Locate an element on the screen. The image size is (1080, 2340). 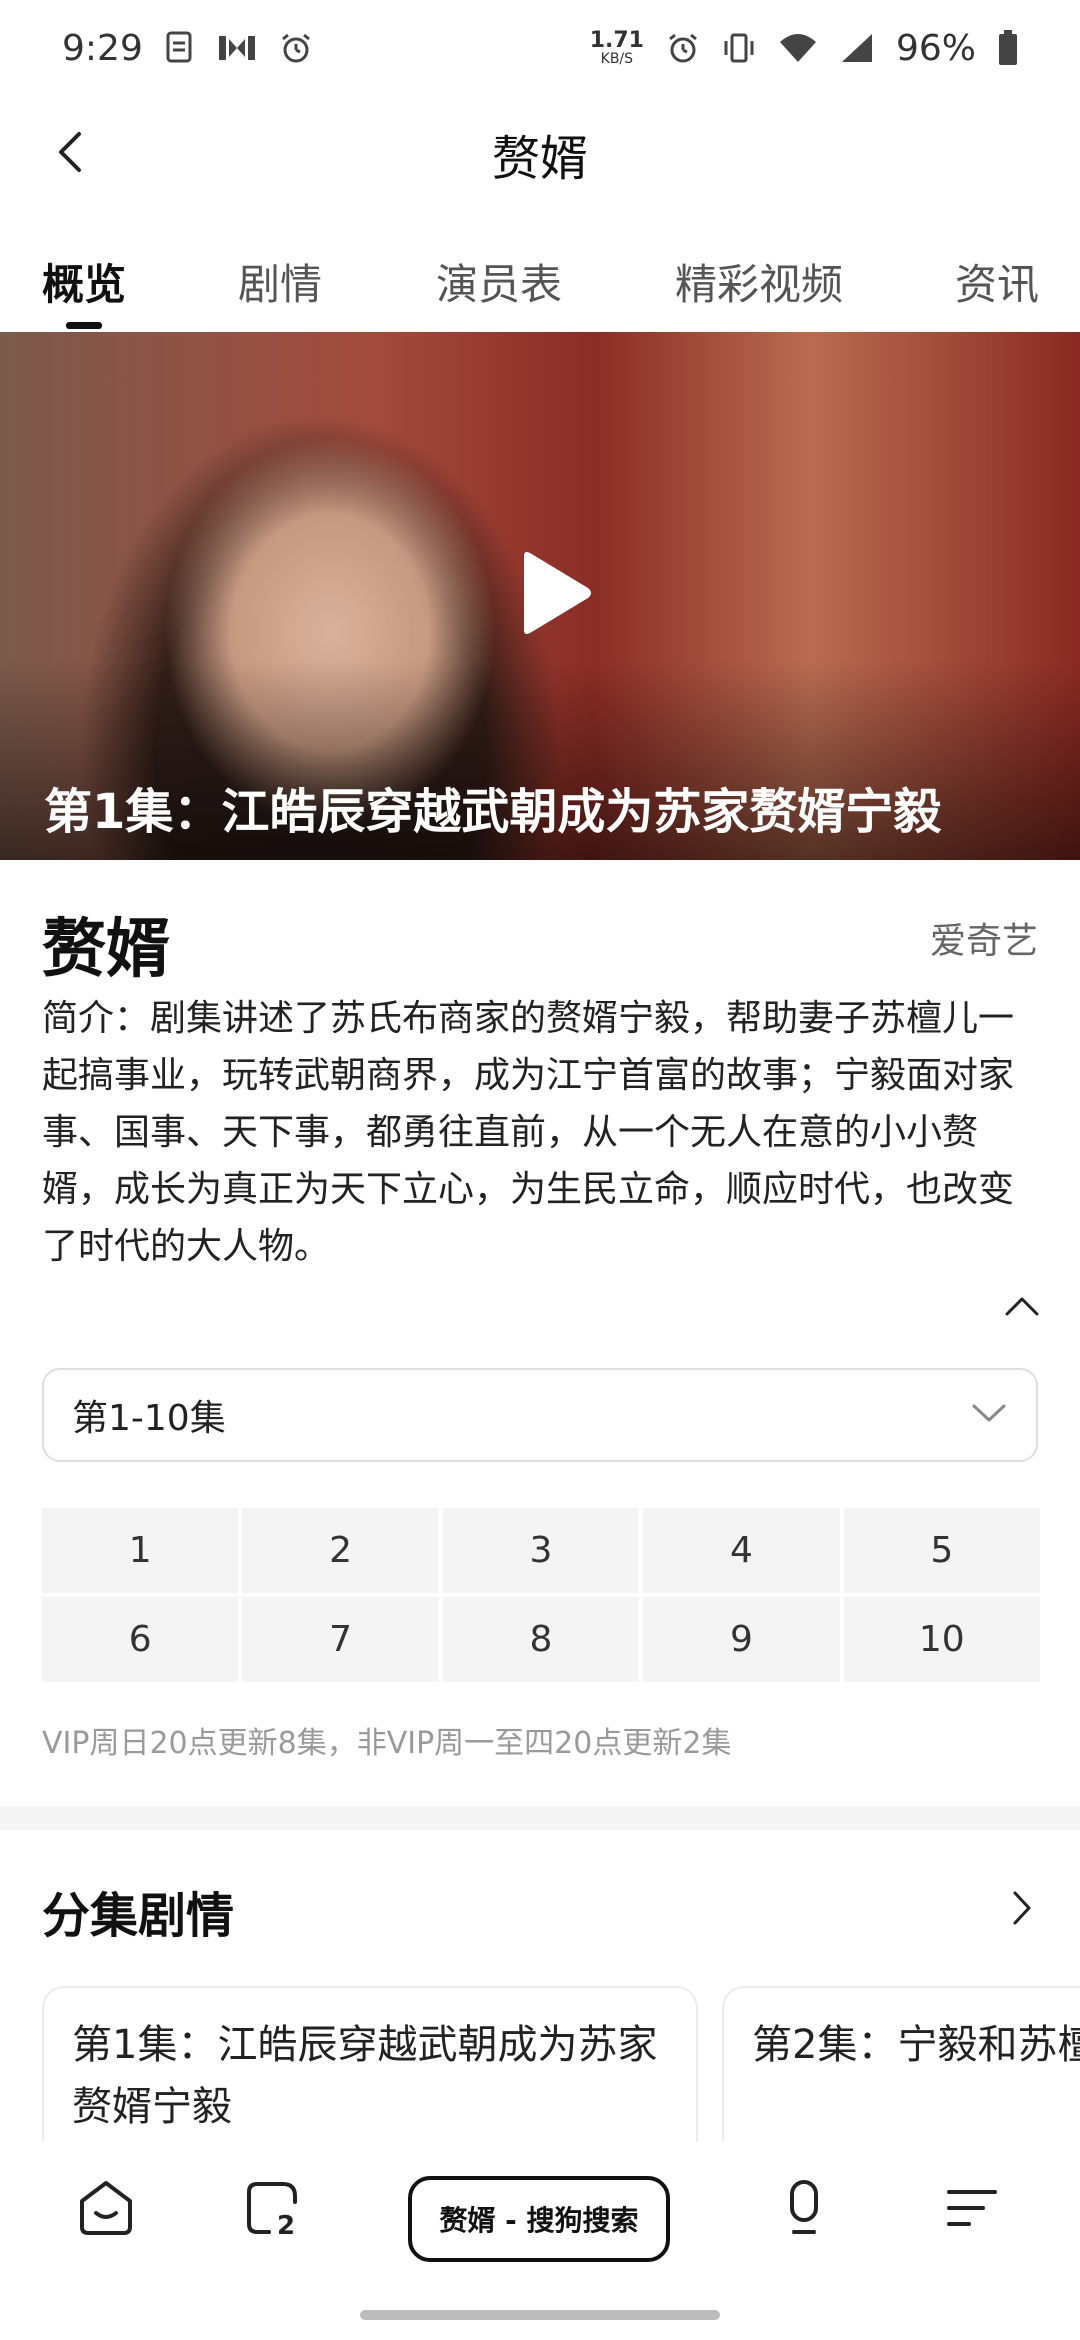
menu-icon is located at coordinates (972, 2210).